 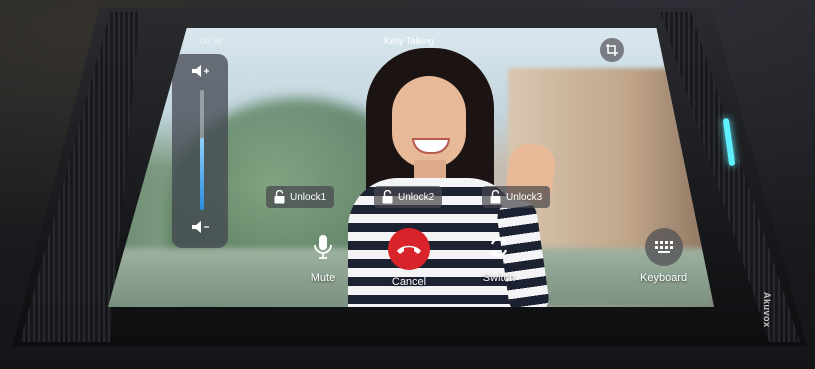 What do you see at coordinates (499, 278) in the screenshot?
I see `switch-label: Switch` at bounding box center [499, 278].